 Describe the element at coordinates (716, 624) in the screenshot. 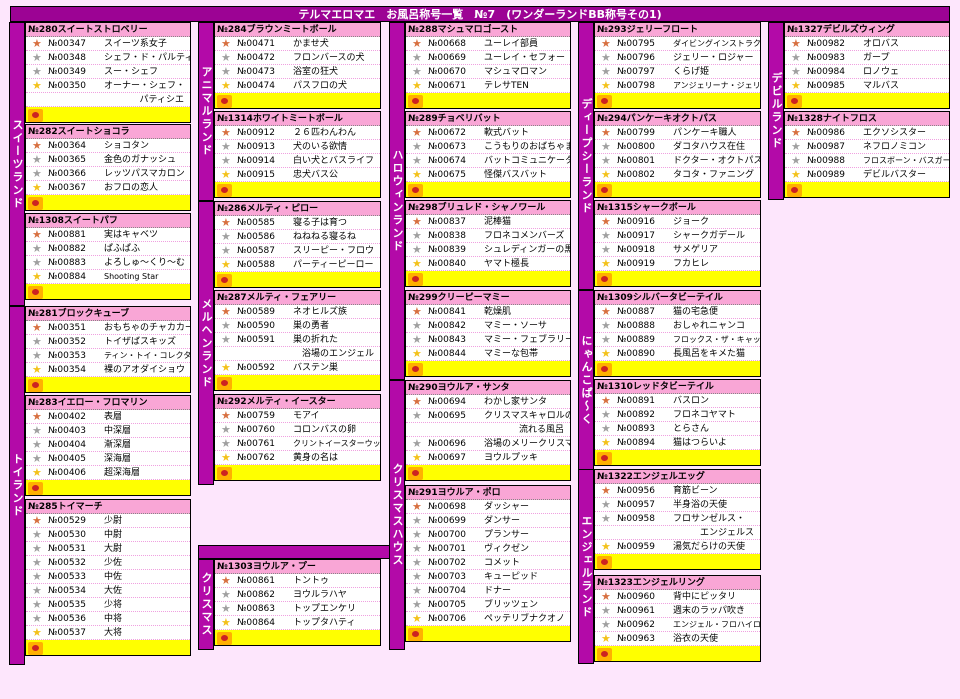

I see `title-name: エンジェル・フロハイロゥ` at that location.